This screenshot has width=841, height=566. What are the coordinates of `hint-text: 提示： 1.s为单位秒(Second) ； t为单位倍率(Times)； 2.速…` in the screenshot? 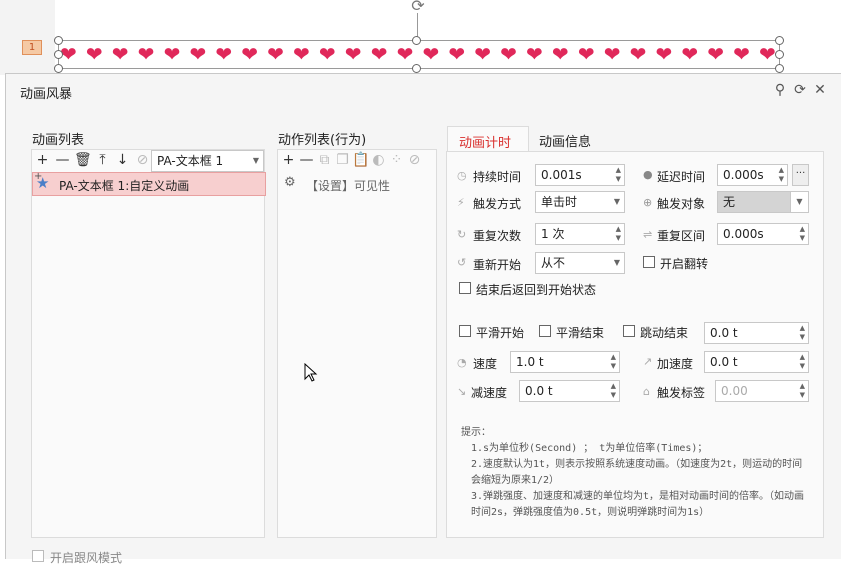 It's located at (636, 473).